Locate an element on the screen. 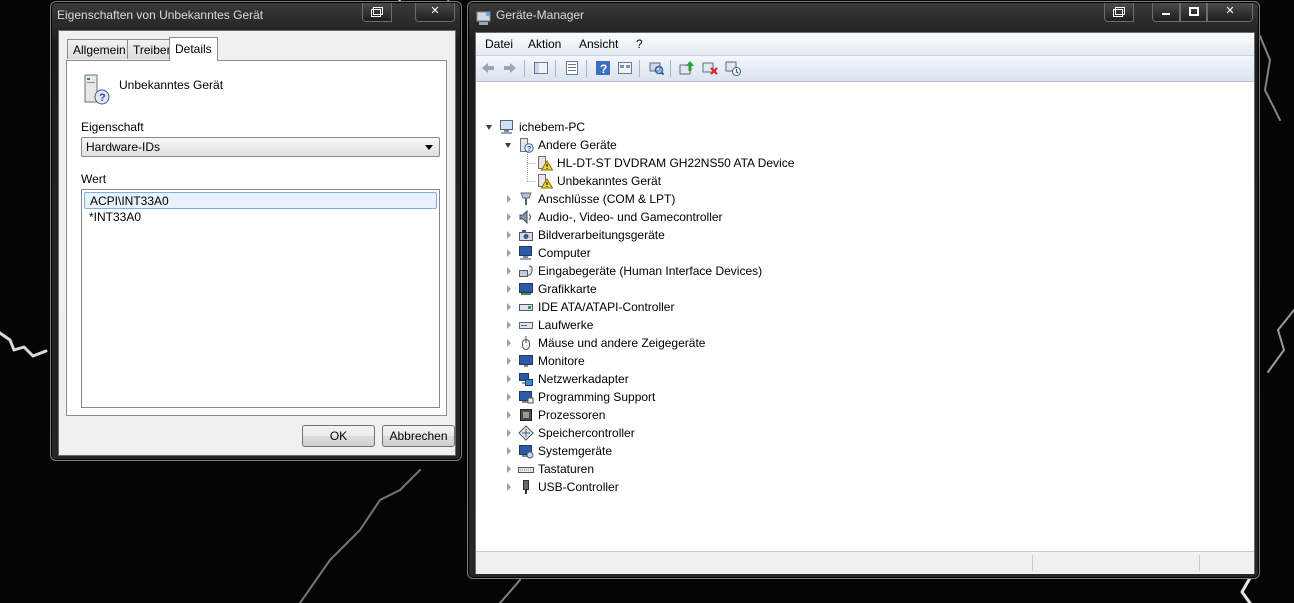 The height and width of the screenshot is (603, 1294). help-icon: ? is located at coordinates (603, 68).